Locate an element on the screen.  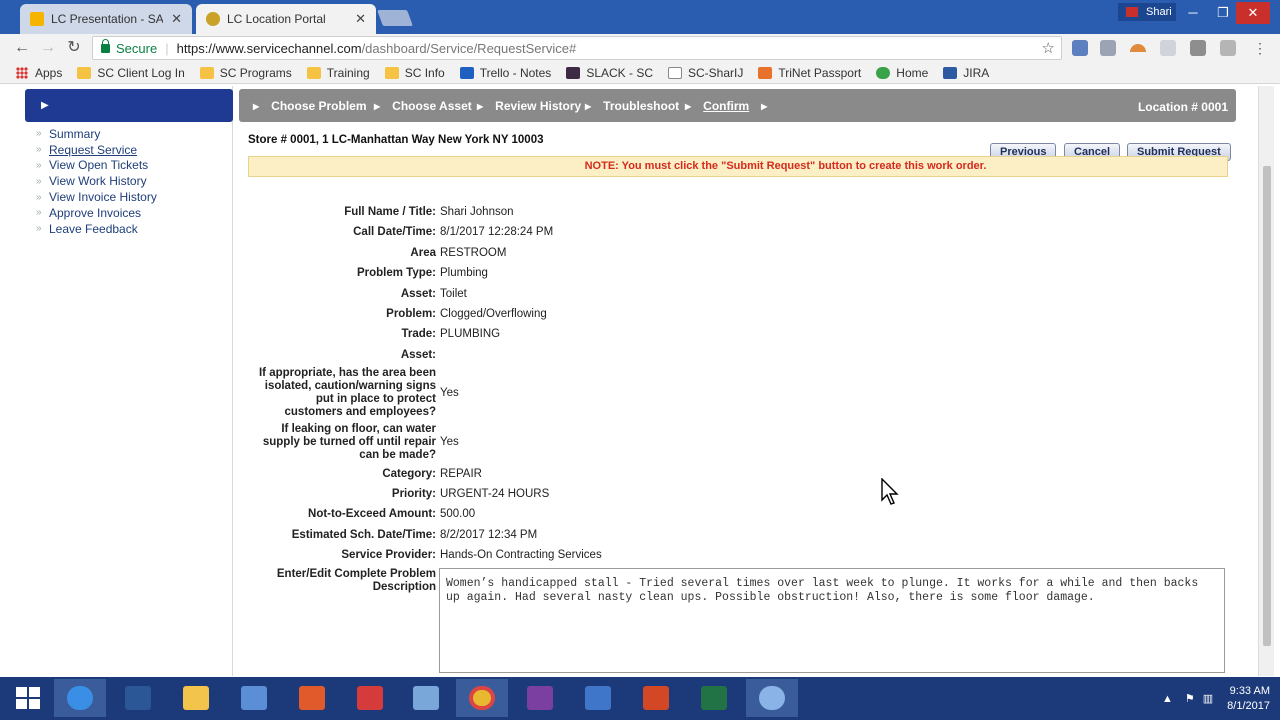
tray-network-icon: ▥ is located at coordinates (1208, 698).